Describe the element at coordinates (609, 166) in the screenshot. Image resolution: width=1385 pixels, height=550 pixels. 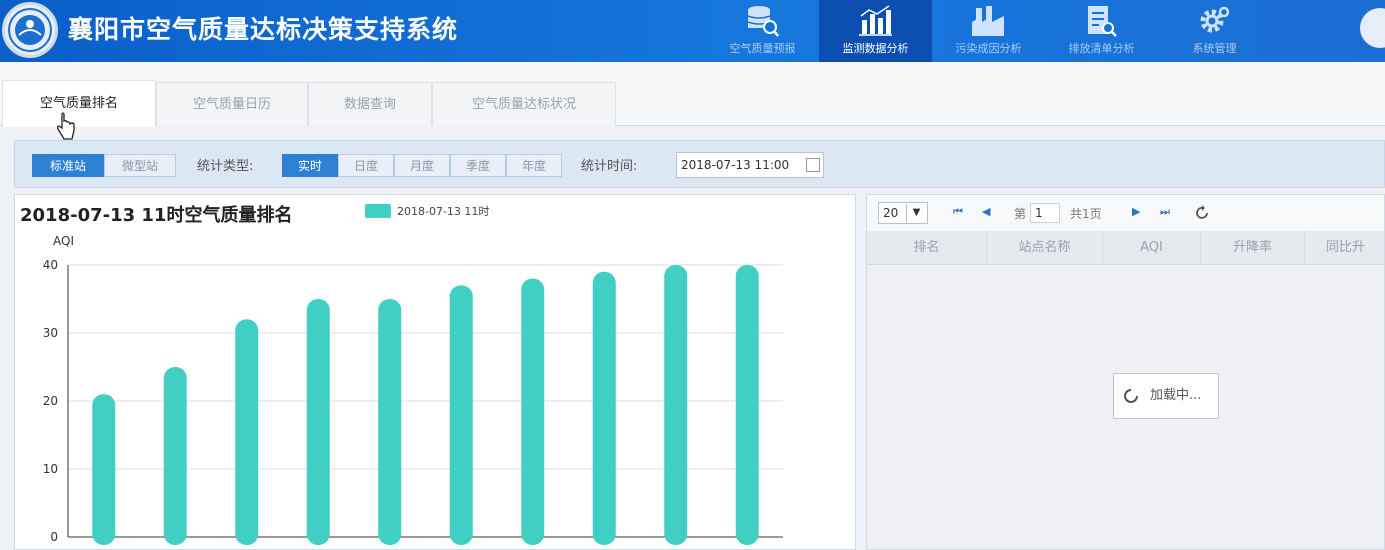
I see `stat-time-label: 统计时间:` at that location.